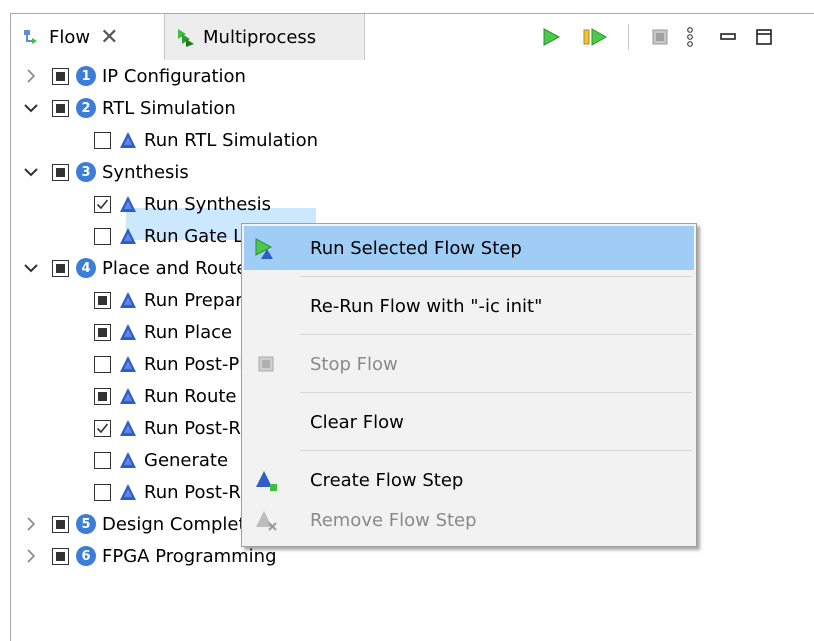 The image size is (814, 641). What do you see at coordinates (764, 37) in the screenshot?
I see `maximize-icon` at bounding box center [764, 37].